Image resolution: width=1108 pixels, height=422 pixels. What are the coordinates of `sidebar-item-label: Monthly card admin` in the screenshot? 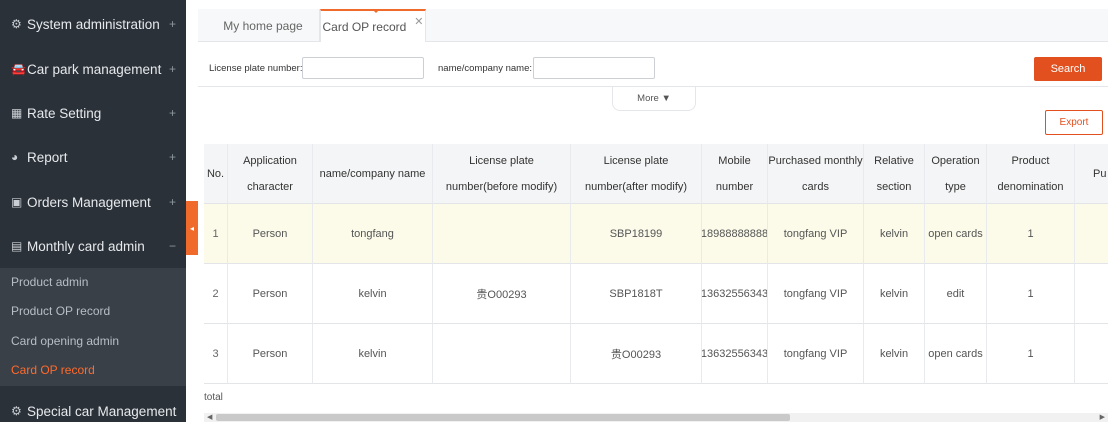 It's located at (86, 246).